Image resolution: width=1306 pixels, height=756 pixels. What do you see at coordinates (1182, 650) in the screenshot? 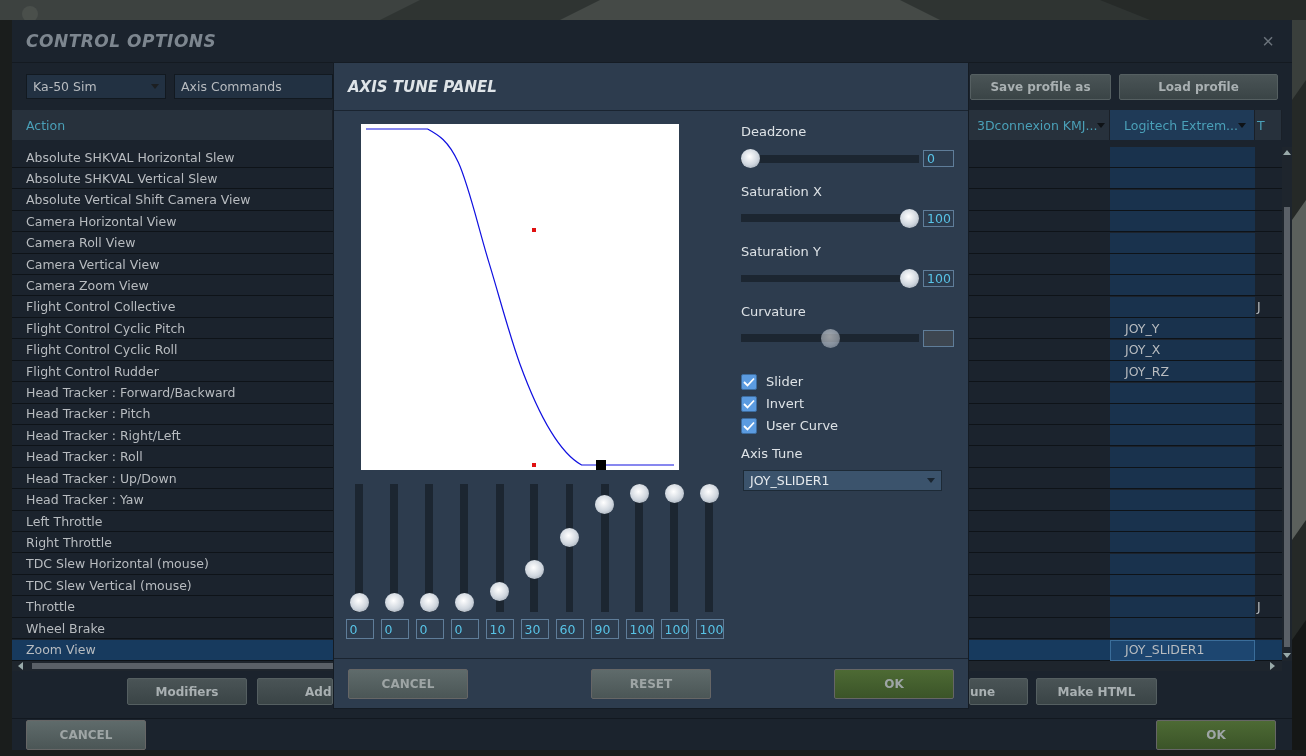
I see `binding-cell: JOY_SLIDER1` at bounding box center [1182, 650].